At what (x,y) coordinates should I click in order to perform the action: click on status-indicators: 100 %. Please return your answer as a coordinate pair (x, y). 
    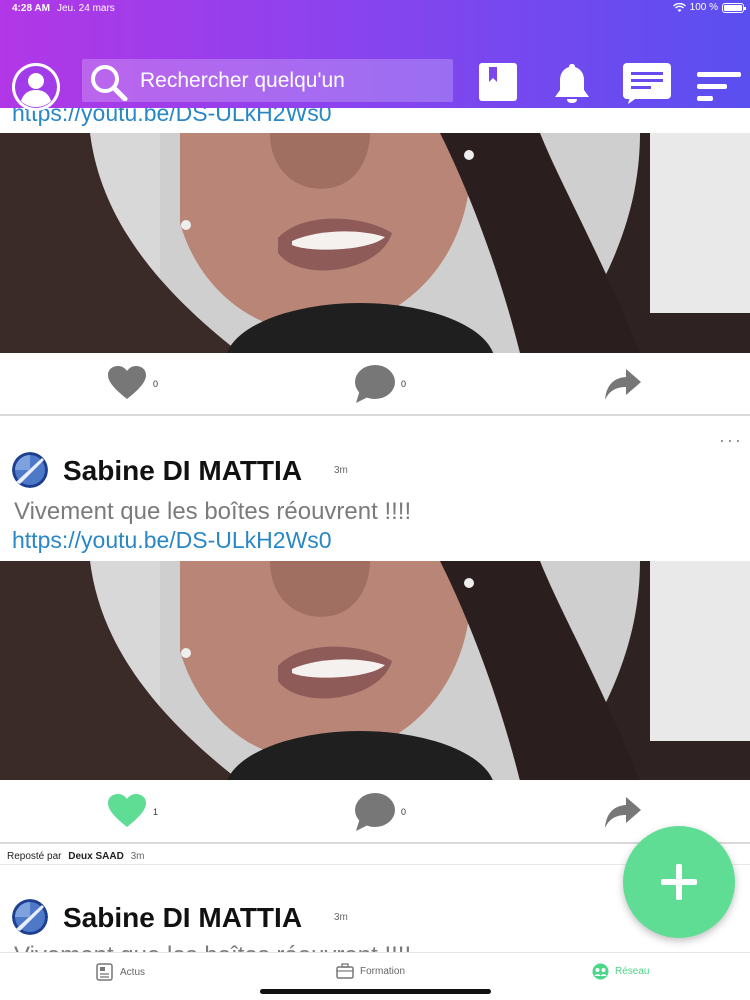
    Looking at the image, I should click on (709, 7).